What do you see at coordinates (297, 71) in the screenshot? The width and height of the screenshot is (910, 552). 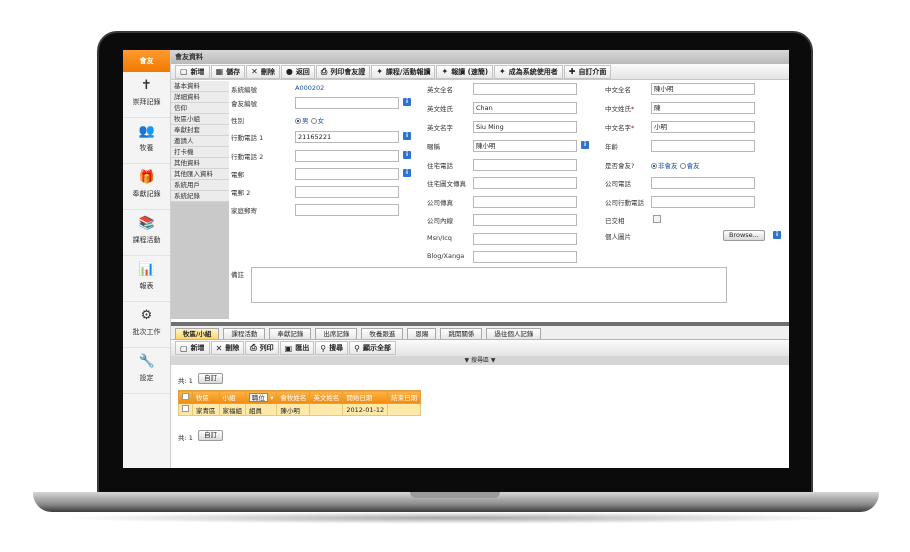 I see `toolbar-button-3: ● 返回` at bounding box center [297, 71].